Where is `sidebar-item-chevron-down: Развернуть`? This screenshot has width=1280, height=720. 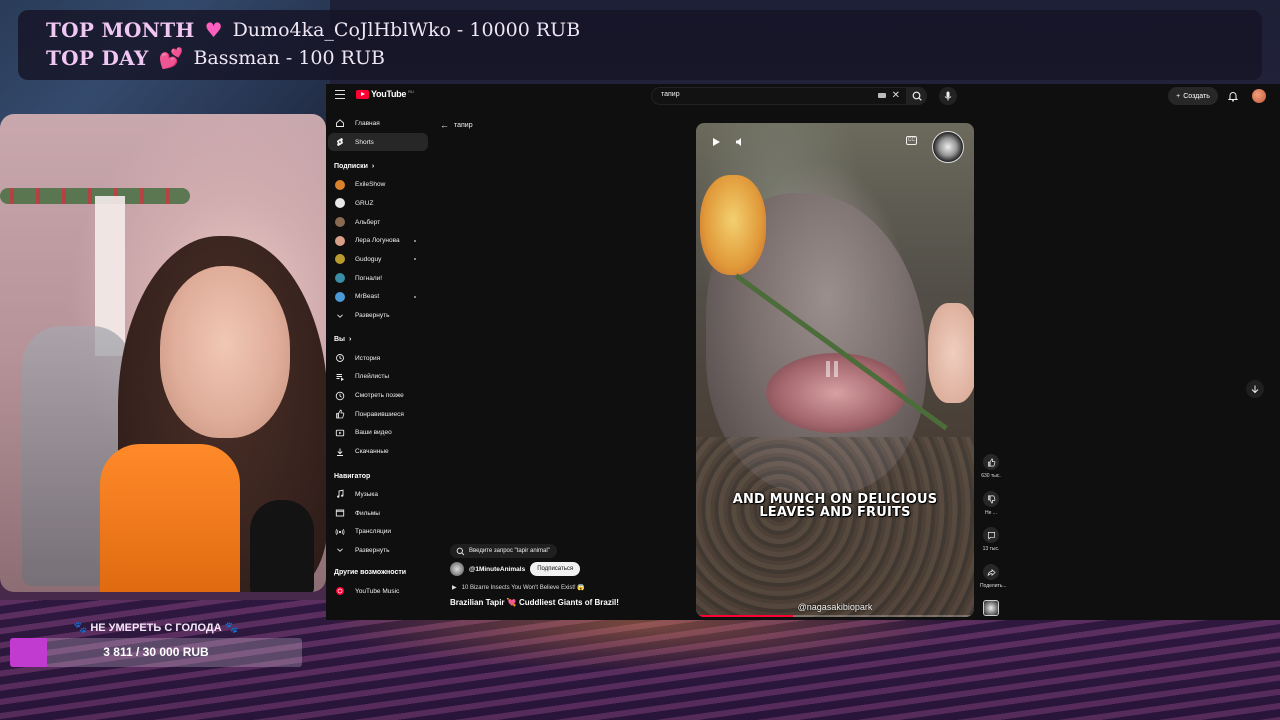
sidebar-item-chevron-down: Развернуть is located at coordinates (378, 550).